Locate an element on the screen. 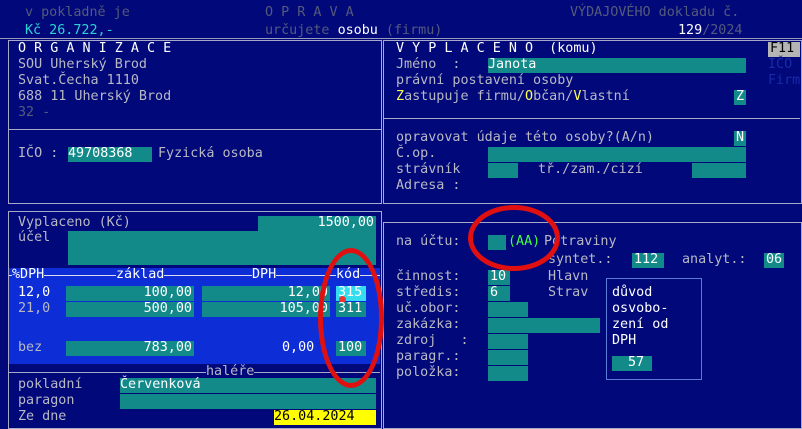 The height and width of the screenshot is (429, 802). paragraph-field is located at coordinates (508, 357).